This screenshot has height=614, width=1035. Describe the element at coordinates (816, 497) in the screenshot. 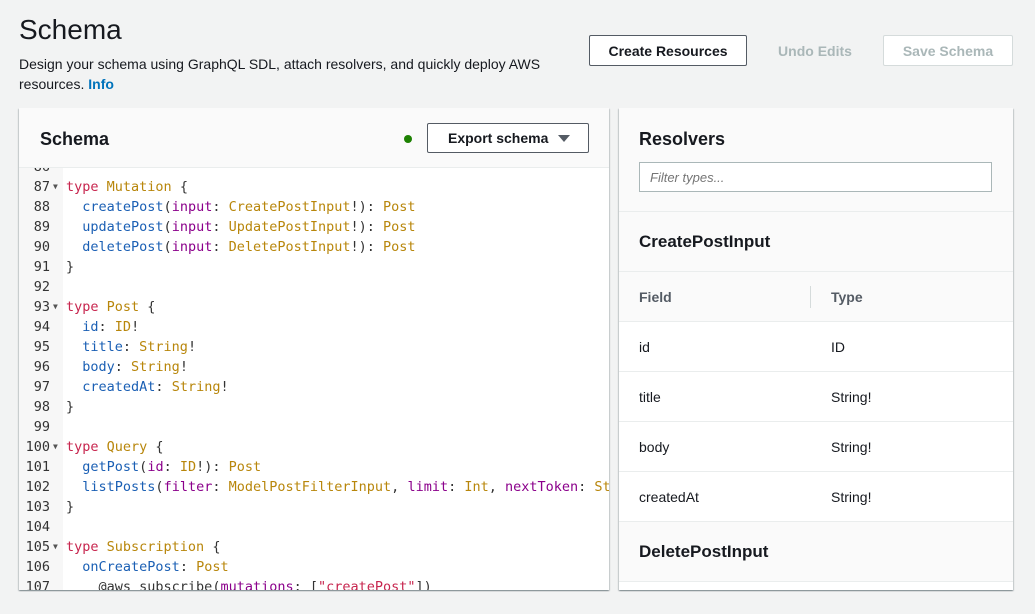

I see `table-row: createdAt String!` at that location.